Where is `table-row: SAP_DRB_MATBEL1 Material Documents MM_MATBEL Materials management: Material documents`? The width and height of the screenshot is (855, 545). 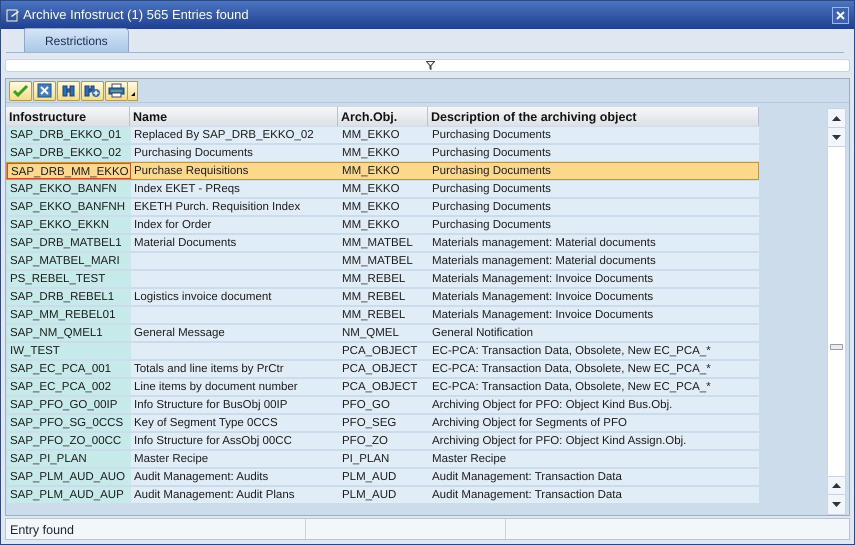 table-row: SAP_DRB_MATBEL1 Material Documents MM_MATBEL Materials management: Material documents is located at coordinates (382, 243).